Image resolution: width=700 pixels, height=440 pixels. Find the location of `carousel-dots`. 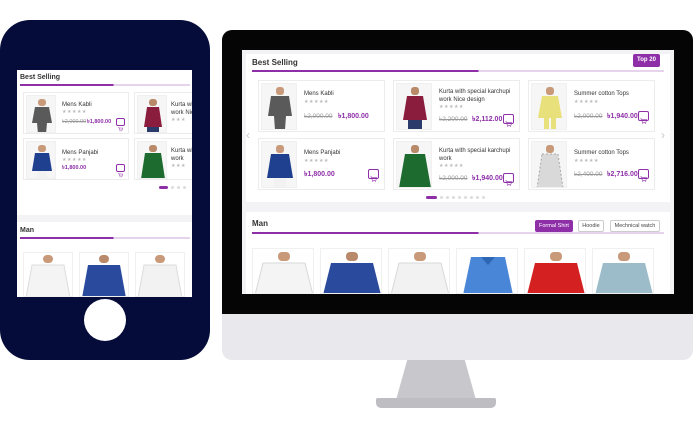

carousel-dots is located at coordinates (455, 197).